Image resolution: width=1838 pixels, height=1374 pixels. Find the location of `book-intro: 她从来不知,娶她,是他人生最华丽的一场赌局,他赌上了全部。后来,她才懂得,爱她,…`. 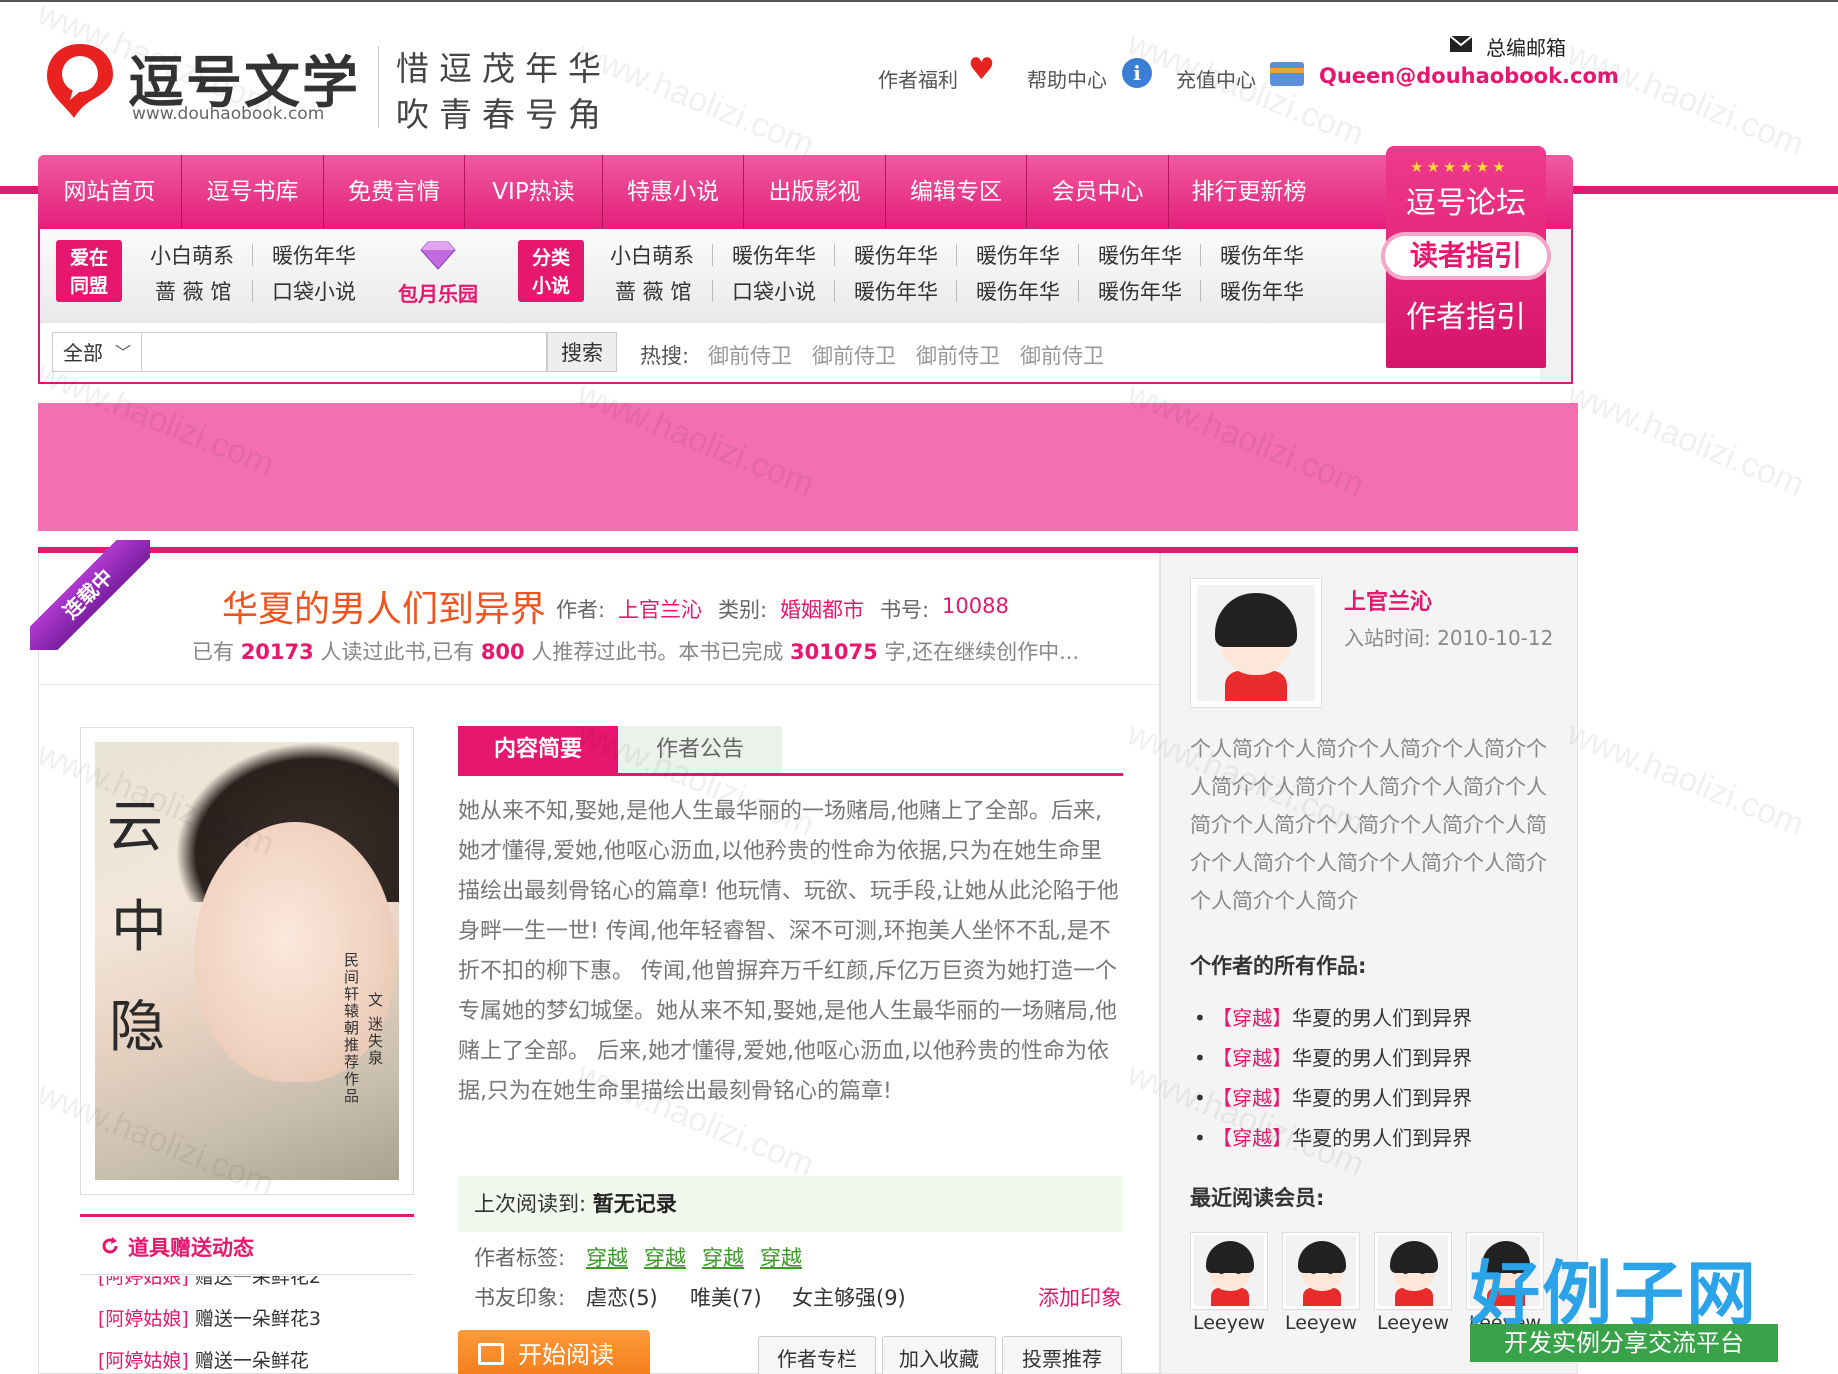

book-intro: 她从来不知,娶她,是他人生最华丽的一场赌局,他赌上了全部。后来,她才懂得,爱她,… is located at coordinates (788, 951).